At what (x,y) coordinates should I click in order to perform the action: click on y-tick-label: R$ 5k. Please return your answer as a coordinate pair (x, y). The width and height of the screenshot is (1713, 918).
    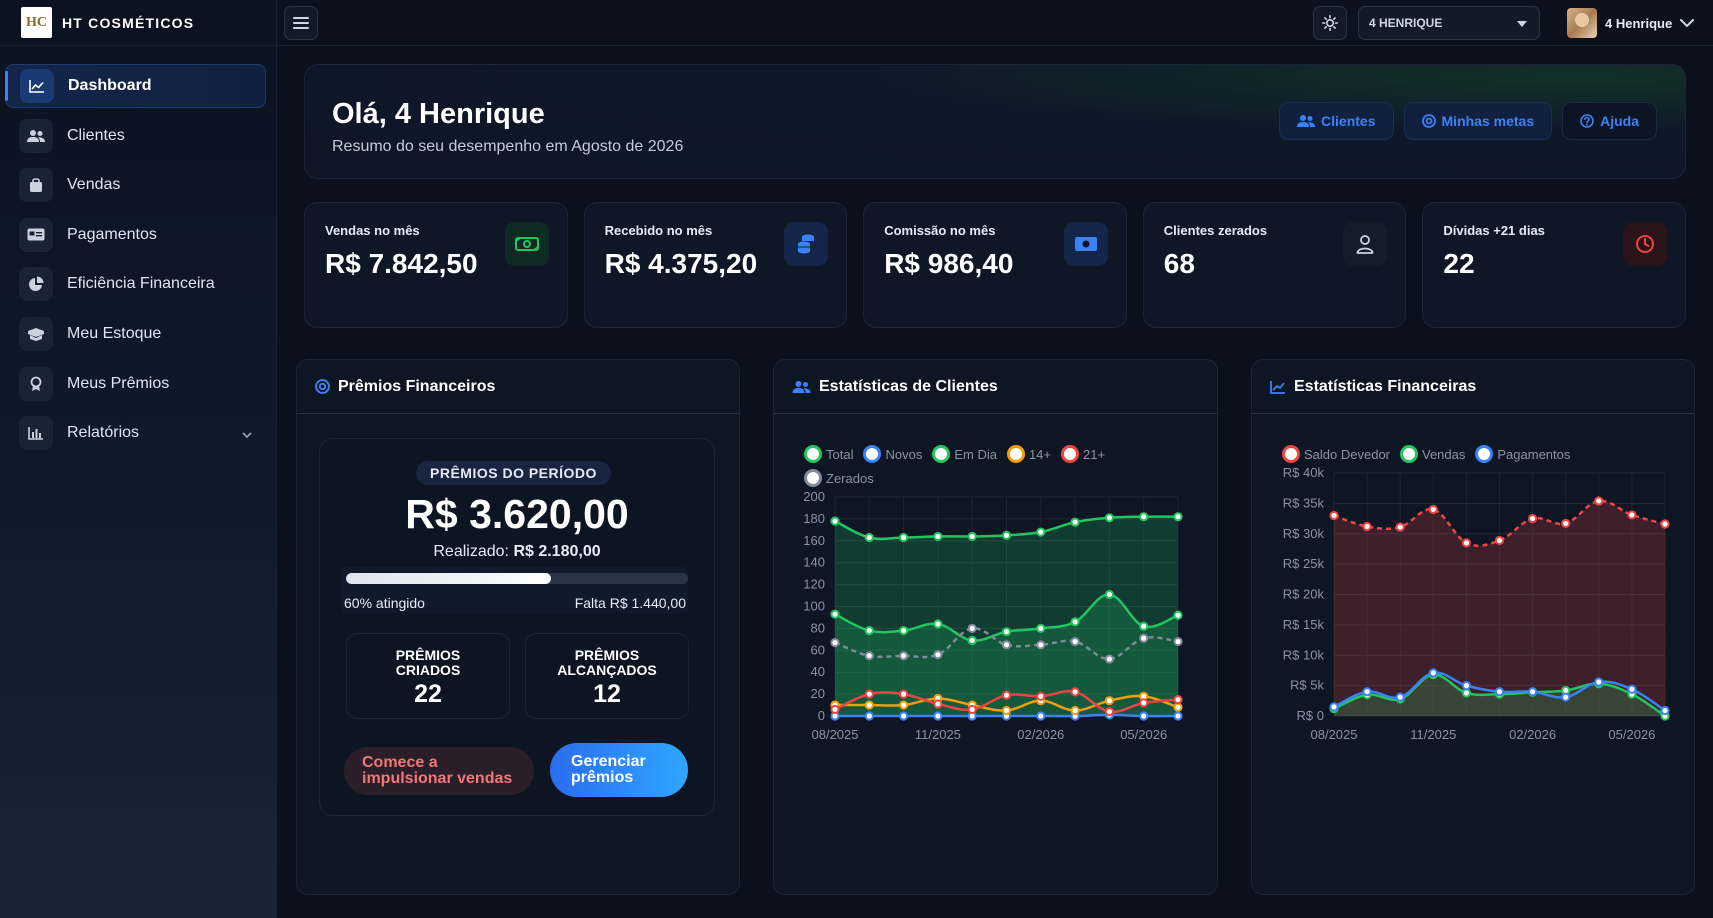
    Looking at the image, I should click on (1307, 685).